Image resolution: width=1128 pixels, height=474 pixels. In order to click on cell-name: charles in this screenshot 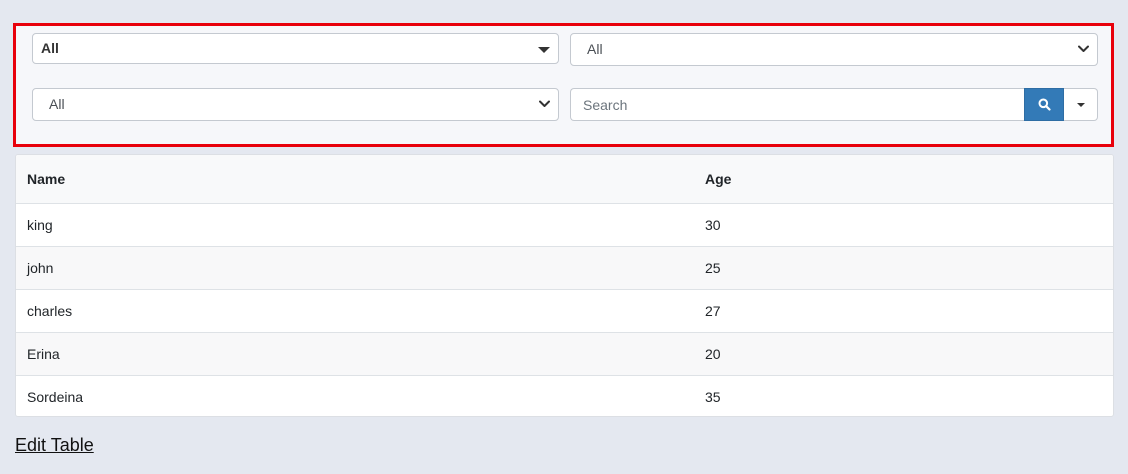, I will do `click(355, 311)`.